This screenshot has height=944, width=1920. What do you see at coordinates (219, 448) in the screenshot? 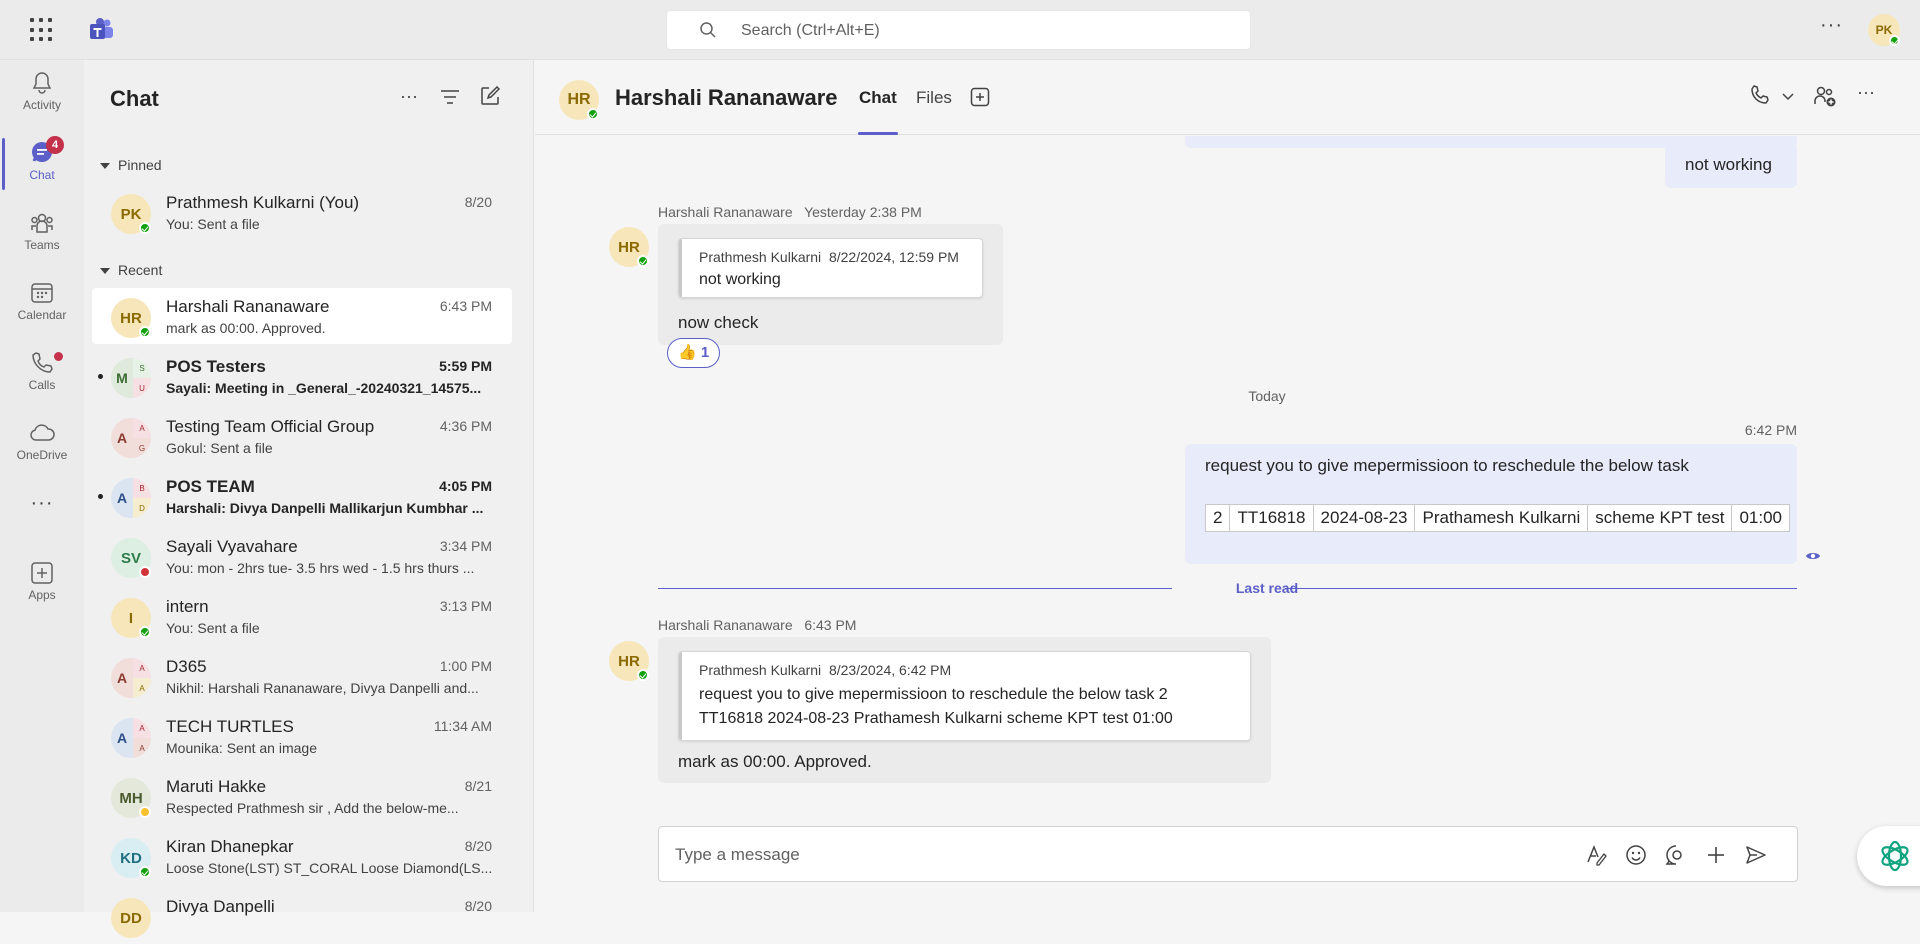
I see `chat-preview: Gokul: Sent a file` at bounding box center [219, 448].